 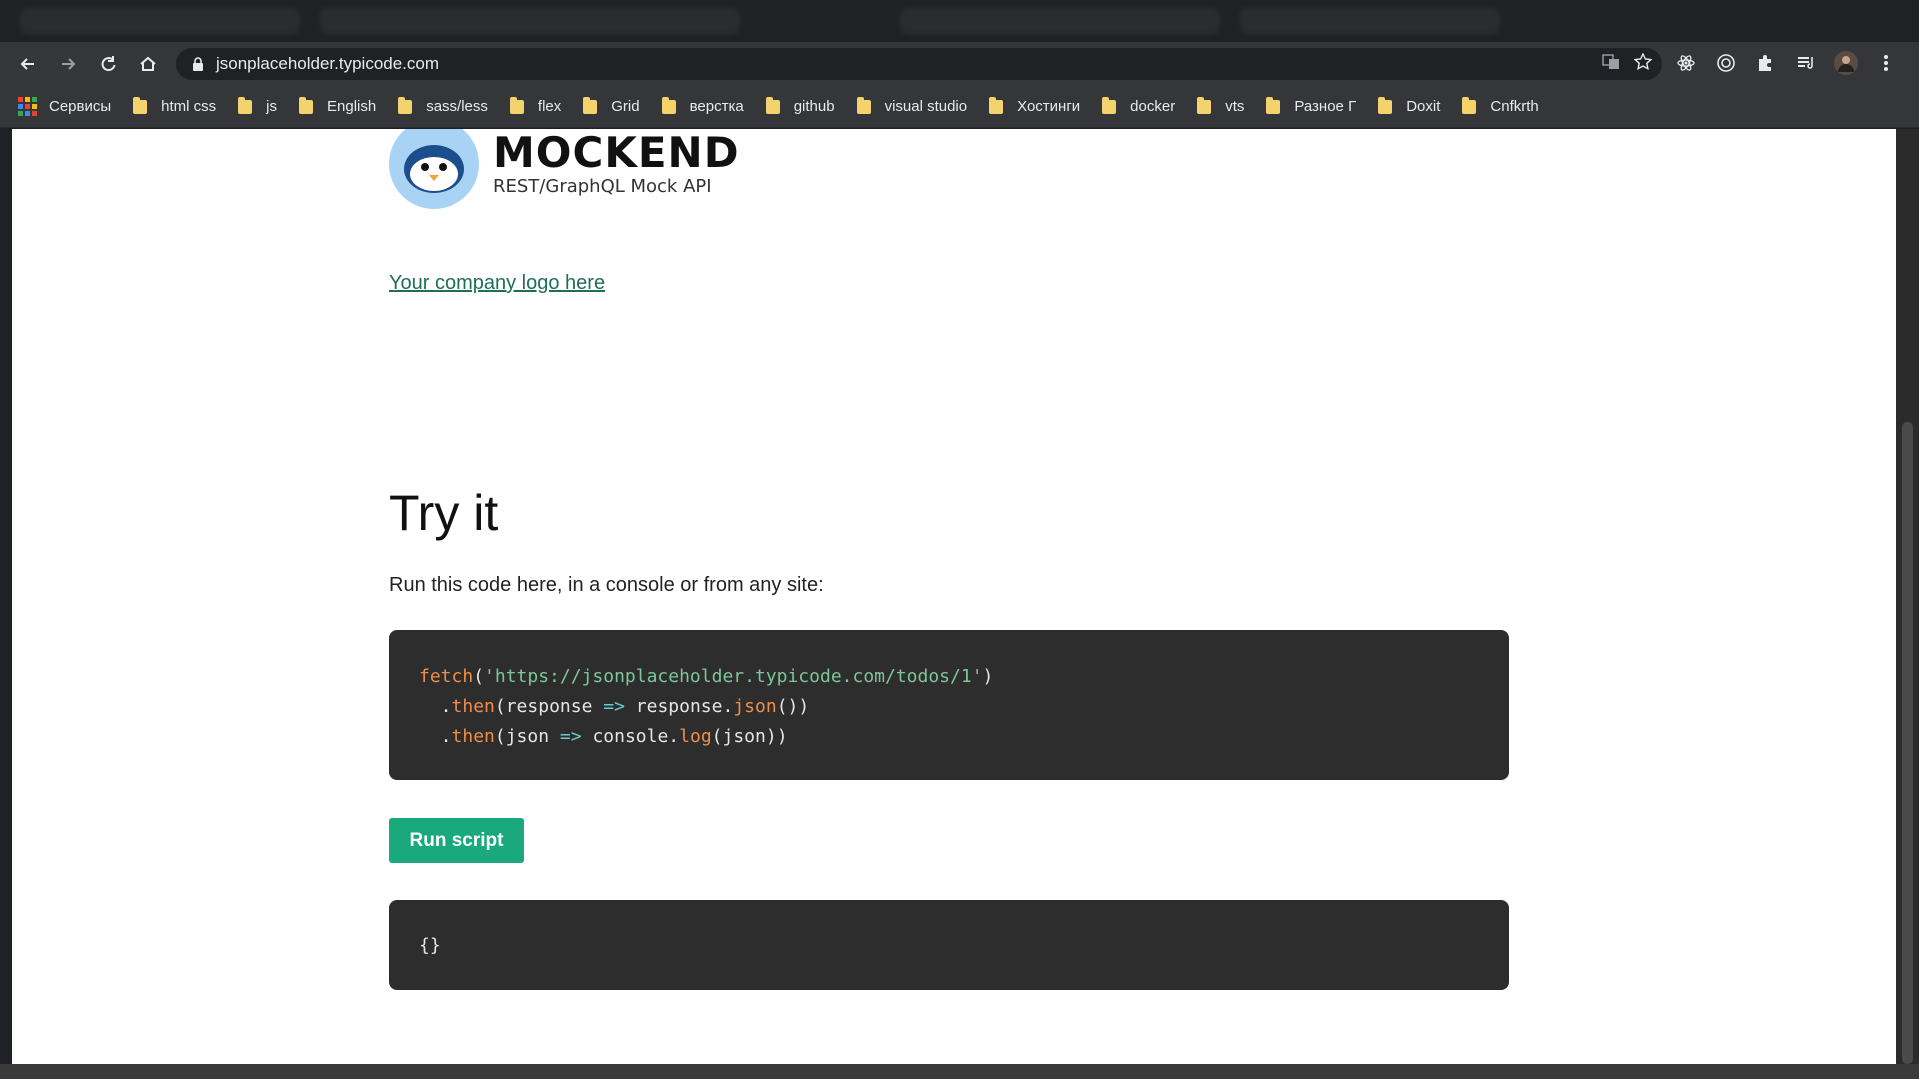 I want to click on bookmark-label: Сервисы, so click(x=80, y=106).